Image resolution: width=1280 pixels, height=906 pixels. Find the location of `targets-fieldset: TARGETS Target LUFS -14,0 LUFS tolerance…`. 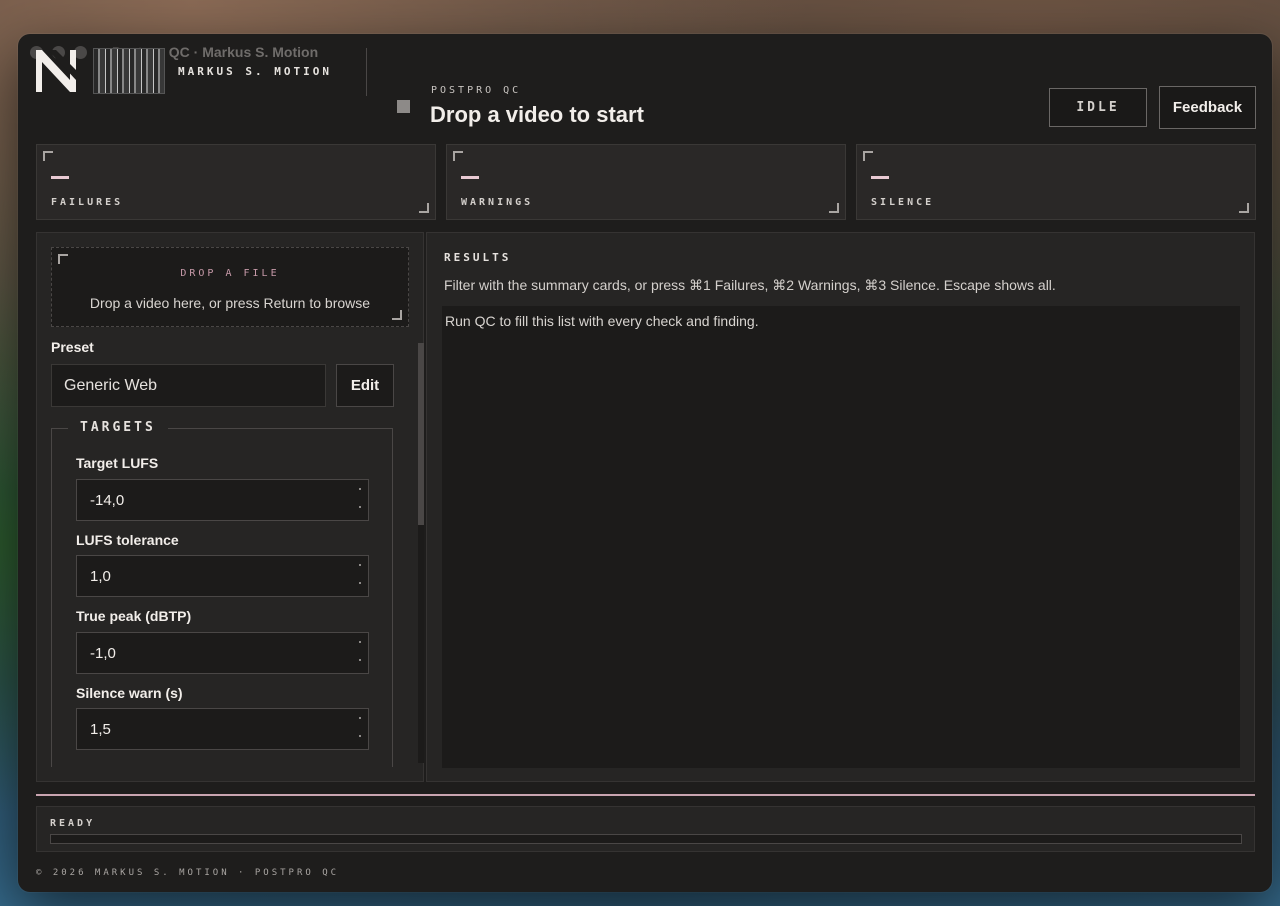

targets-fieldset: TARGETS Target LUFS -14,0 LUFS tolerance… is located at coordinates (222, 593).